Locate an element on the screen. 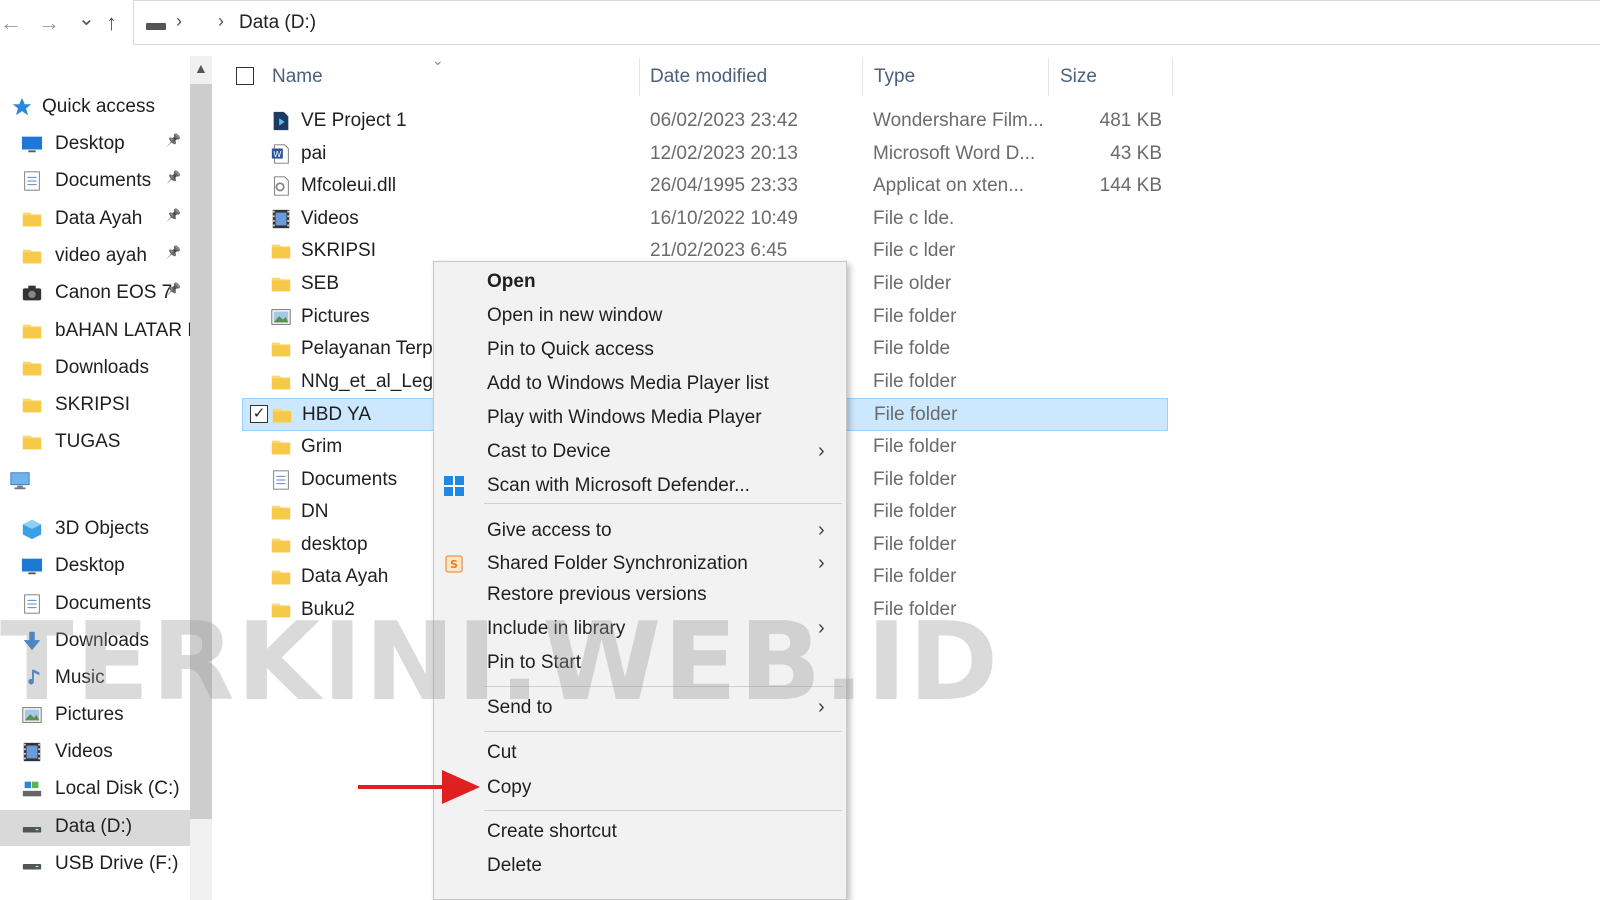 This screenshot has height=900, width=1600. sidebar-item: TUGAS is located at coordinates (95, 443).